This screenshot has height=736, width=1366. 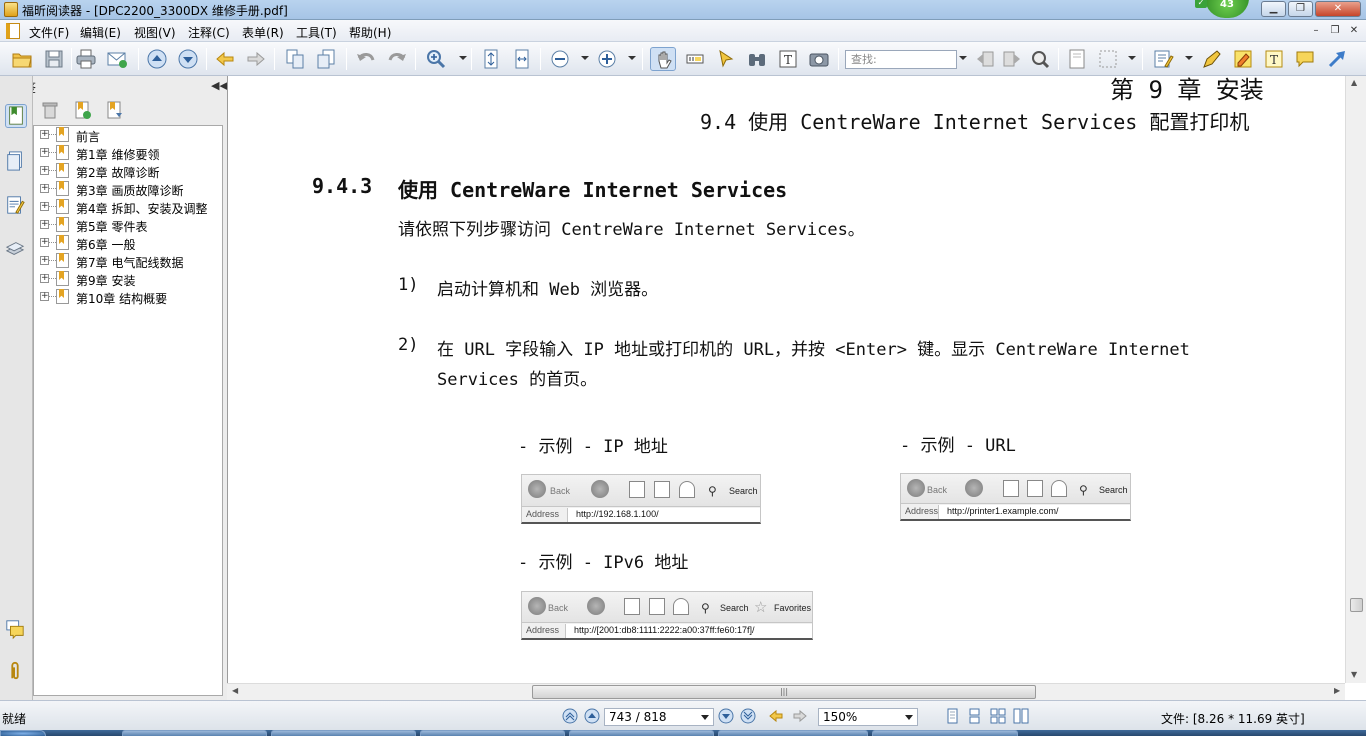 What do you see at coordinates (952, 716) in the screenshot?
I see `single-page-view-icon` at bounding box center [952, 716].